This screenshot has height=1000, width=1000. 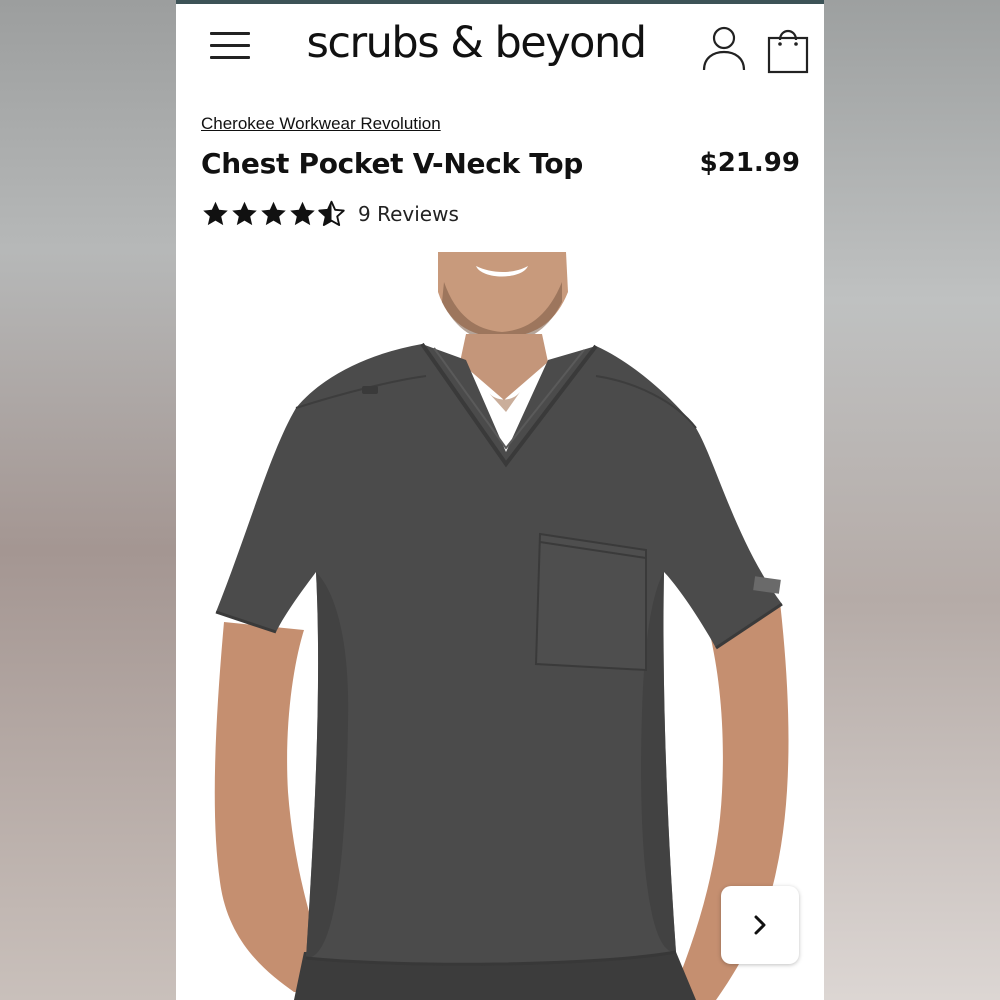 What do you see at coordinates (321, 124) in the screenshot?
I see `brand-link: Cherokee Workwear Revolution` at bounding box center [321, 124].